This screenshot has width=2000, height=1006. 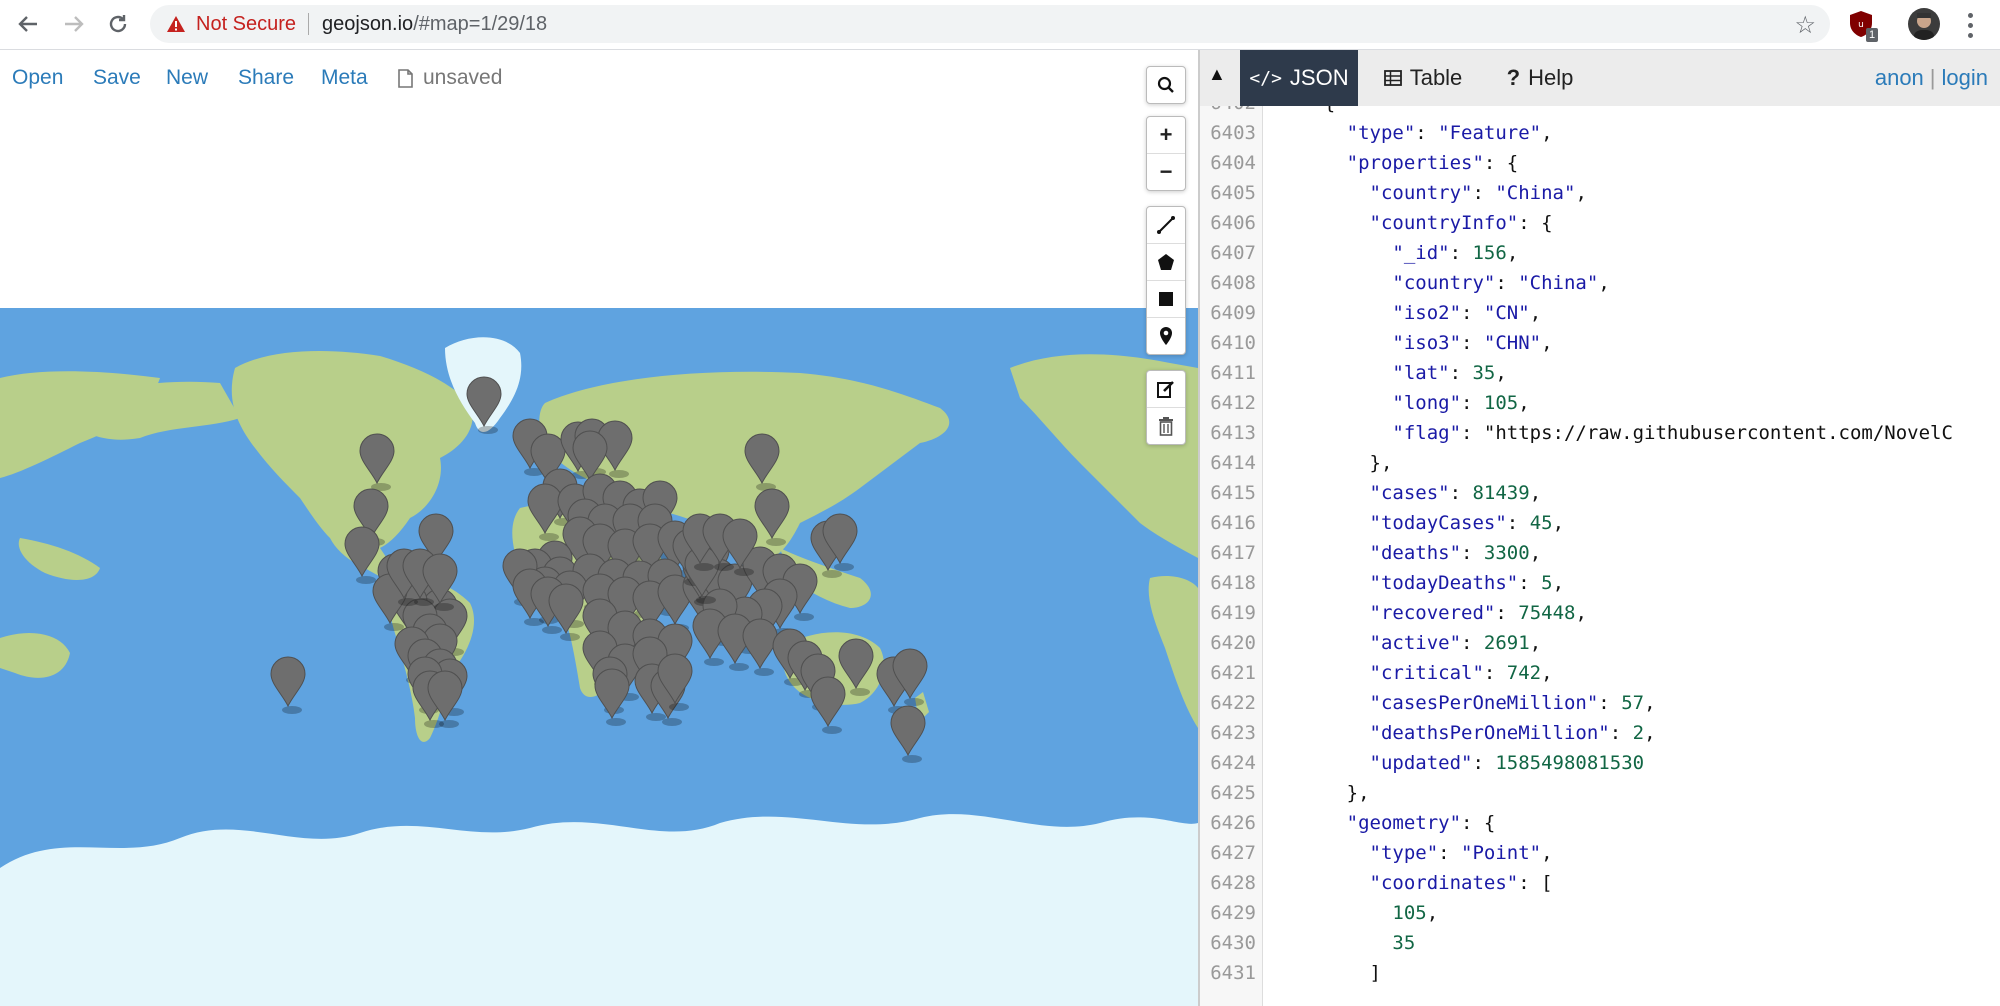 I want to click on line-number: 6402, so click(x=1233, y=112).